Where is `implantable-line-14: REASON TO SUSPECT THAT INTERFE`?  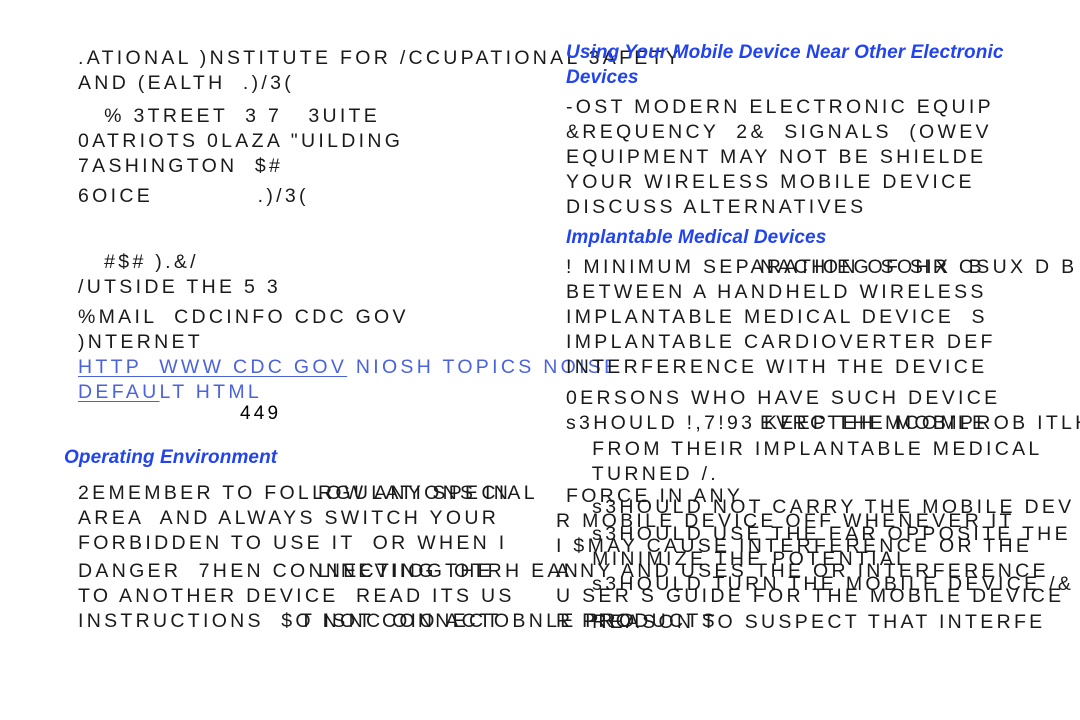
implantable-line-14: REASON TO SUSPECT THAT INTERFE is located at coordinates (806, 622).